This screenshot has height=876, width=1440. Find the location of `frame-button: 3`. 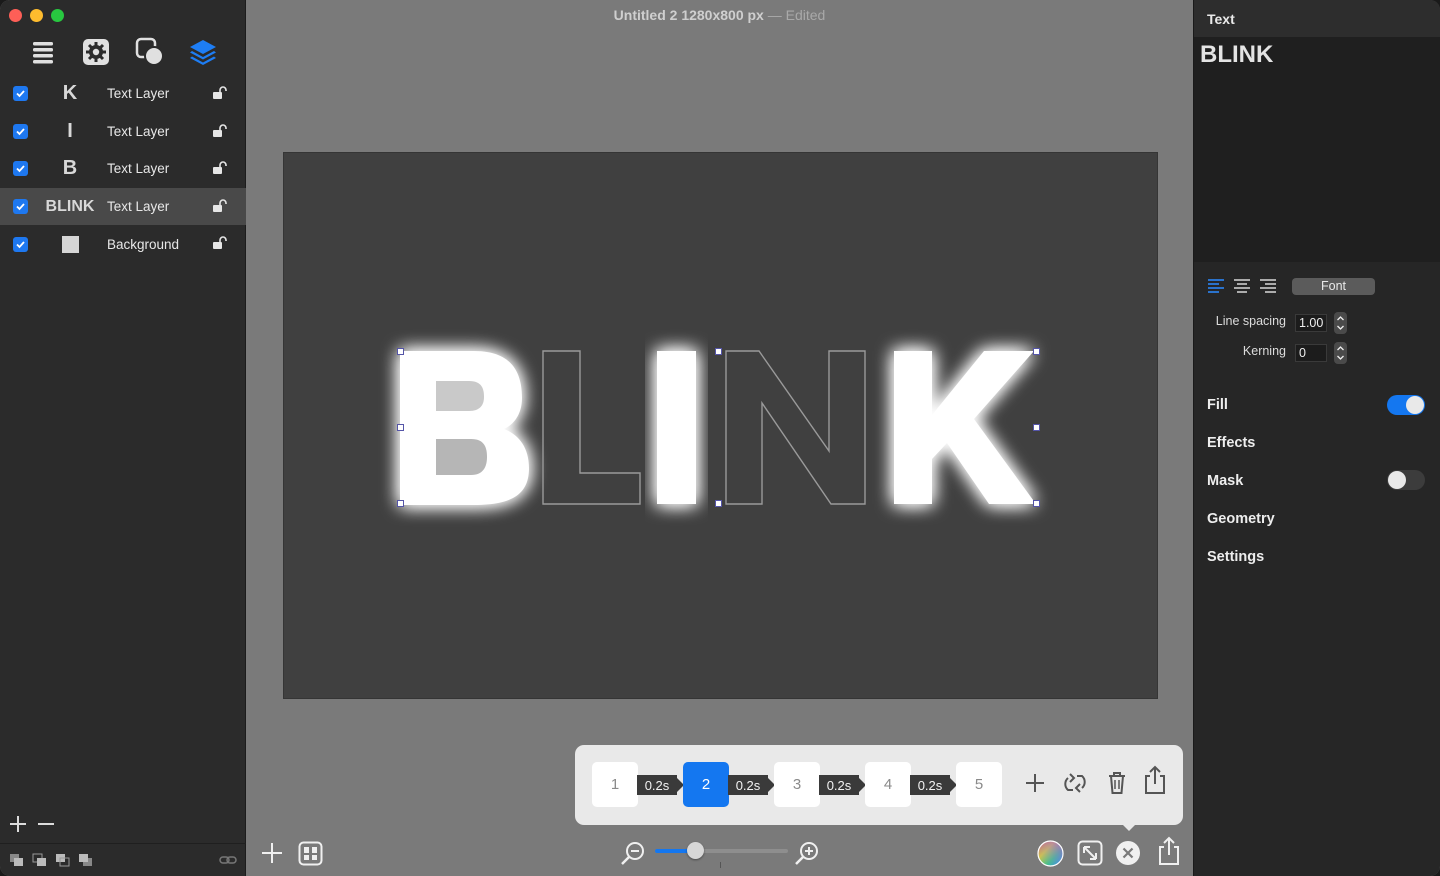

frame-button: 3 is located at coordinates (797, 784).